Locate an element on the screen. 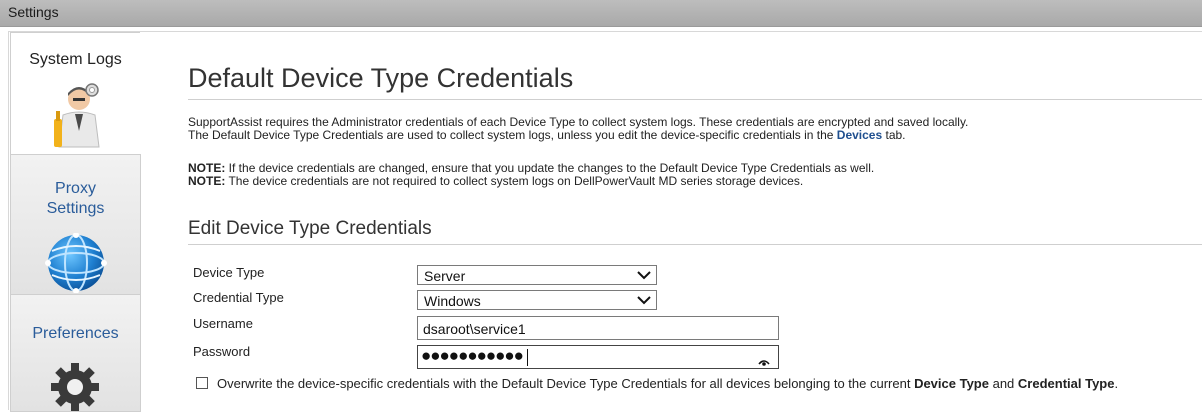 The image size is (1202, 418). devices-link: Devices is located at coordinates (859, 135).